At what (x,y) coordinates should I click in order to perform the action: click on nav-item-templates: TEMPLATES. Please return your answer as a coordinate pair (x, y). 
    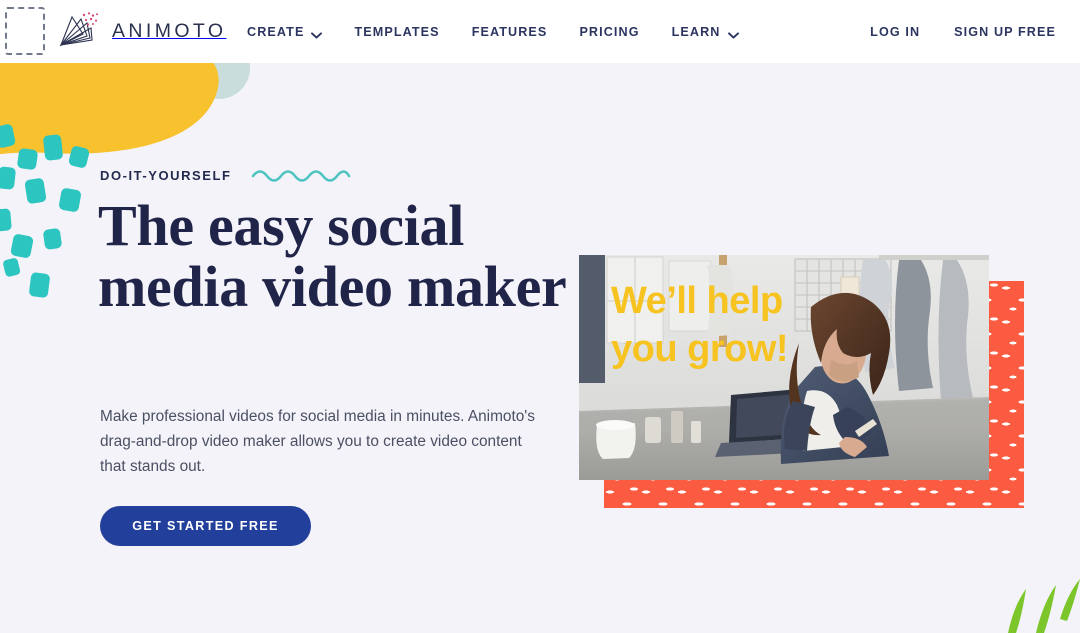
    Looking at the image, I should click on (396, 32).